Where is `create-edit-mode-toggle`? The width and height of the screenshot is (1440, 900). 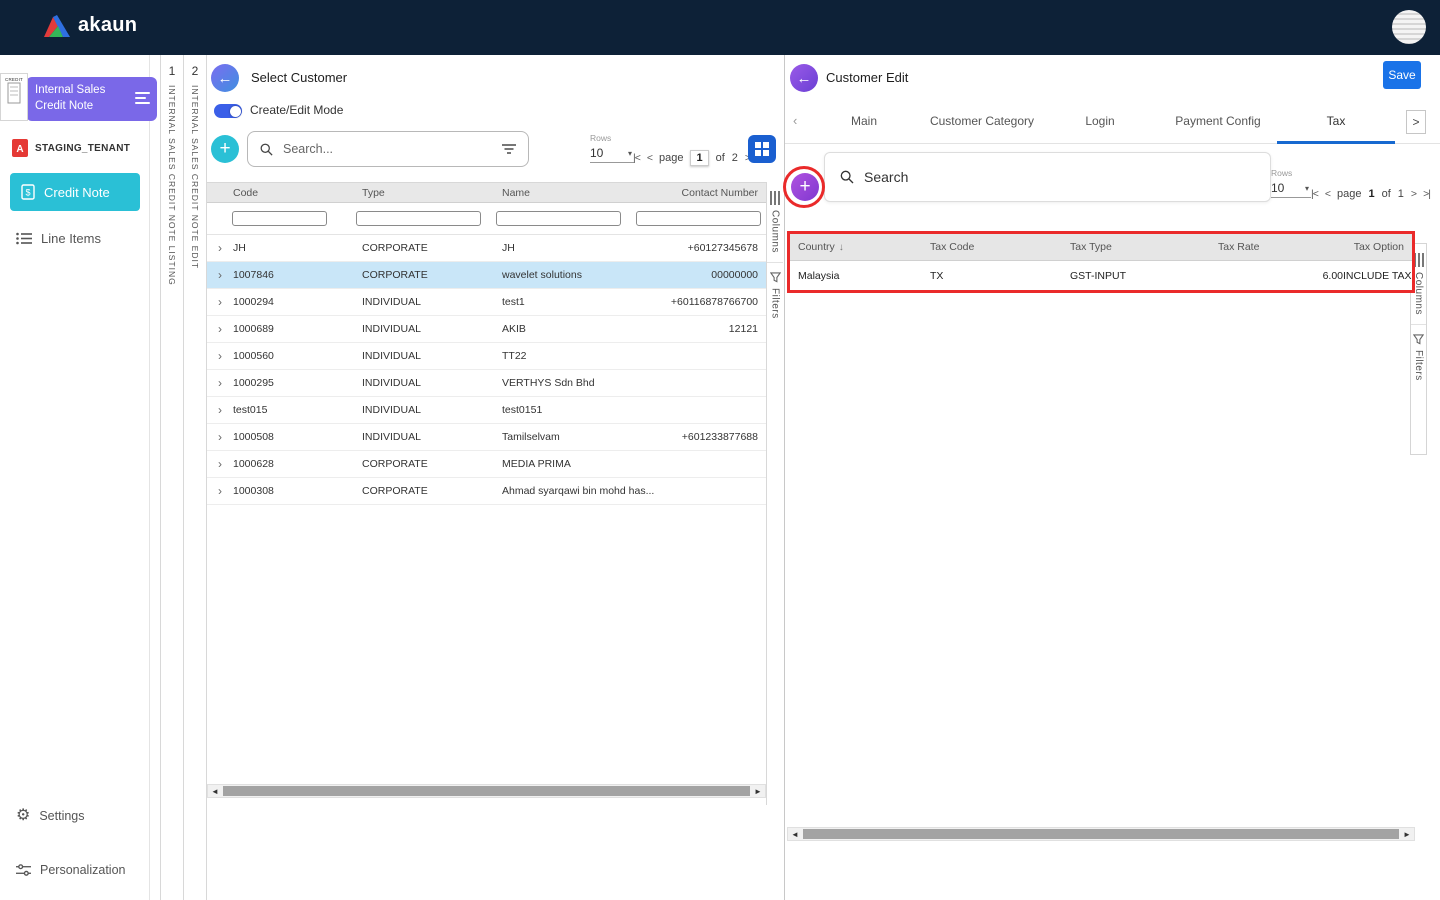 create-edit-mode-toggle is located at coordinates (228, 111).